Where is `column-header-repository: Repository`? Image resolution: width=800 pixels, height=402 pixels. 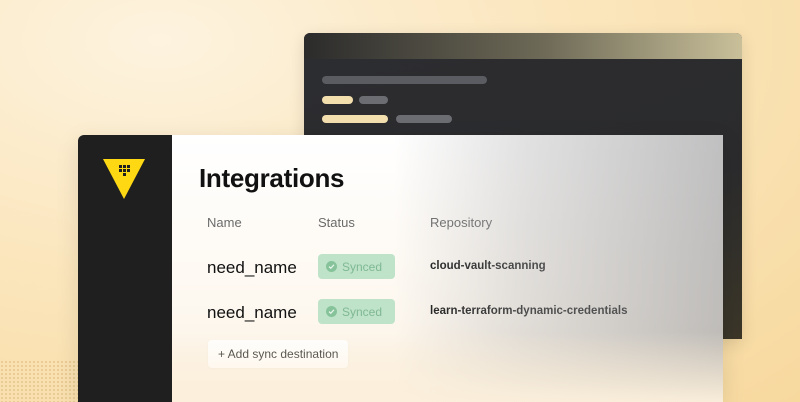
column-header-repository: Repository is located at coordinates (461, 222).